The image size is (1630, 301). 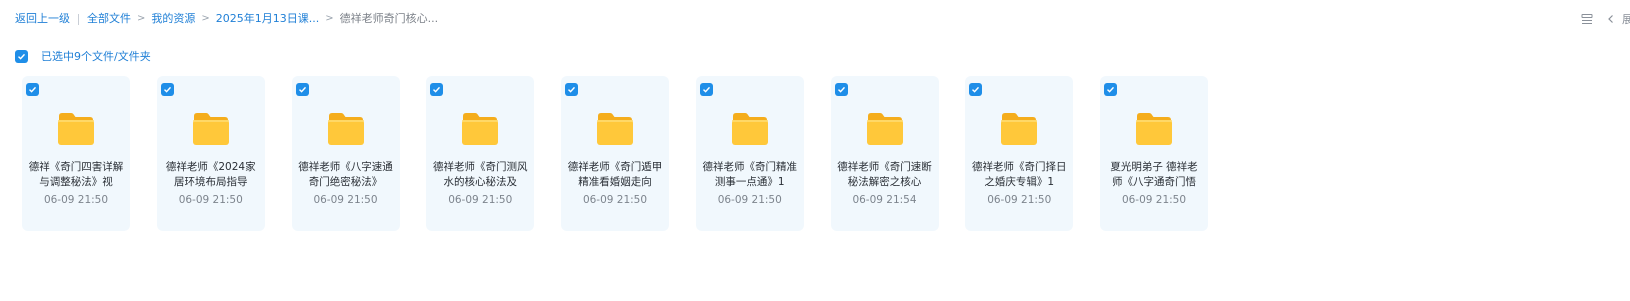 What do you see at coordinates (345, 153) in the screenshot?
I see `file-tile: 德祥老师《八字速通奇门绝密秘法》 06-09 21:50` at bounding box center [345, 153].